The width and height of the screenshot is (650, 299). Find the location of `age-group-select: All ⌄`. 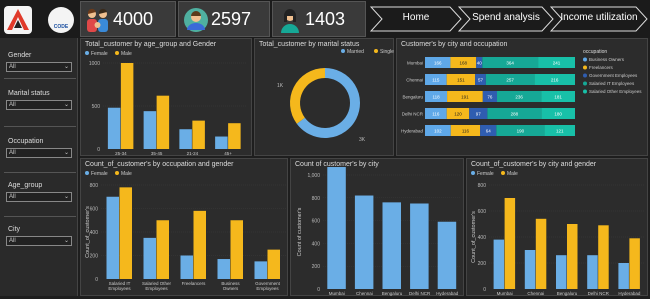

age-group-select: All ⌄ is located at coordinates (39, 197).